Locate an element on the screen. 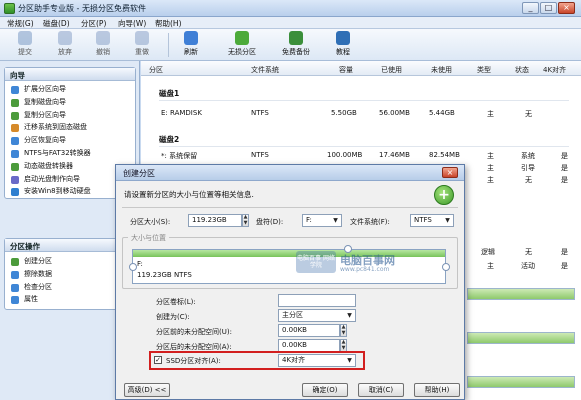 This screenshot has height=400, width=581. commit-button: 提交 is located at coordinates (25, 45).